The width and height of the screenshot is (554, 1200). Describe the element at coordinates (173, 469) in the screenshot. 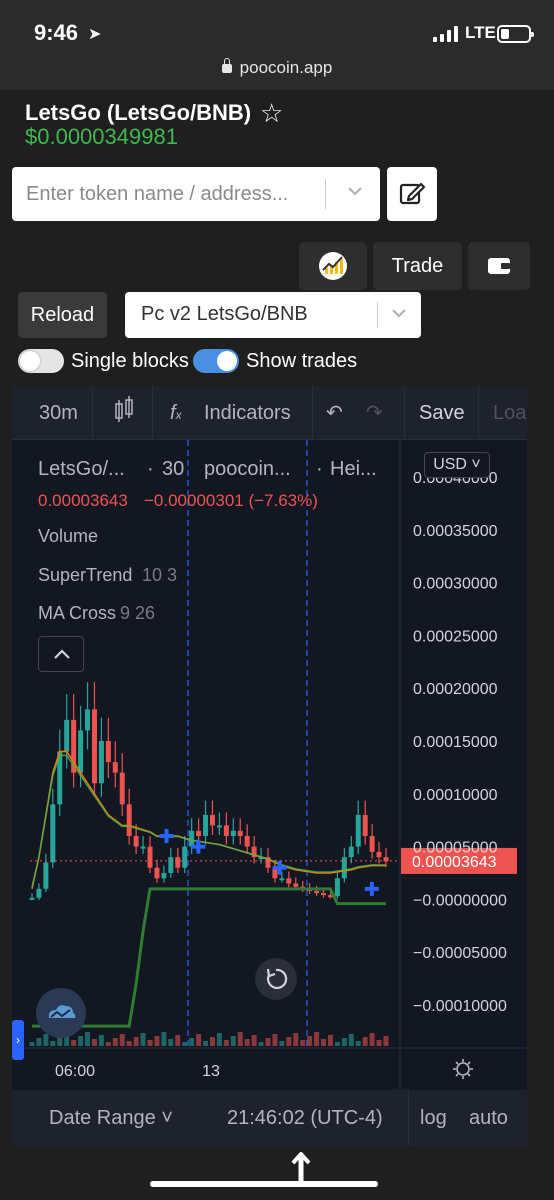

I see `legend-interval: 30` at that location.